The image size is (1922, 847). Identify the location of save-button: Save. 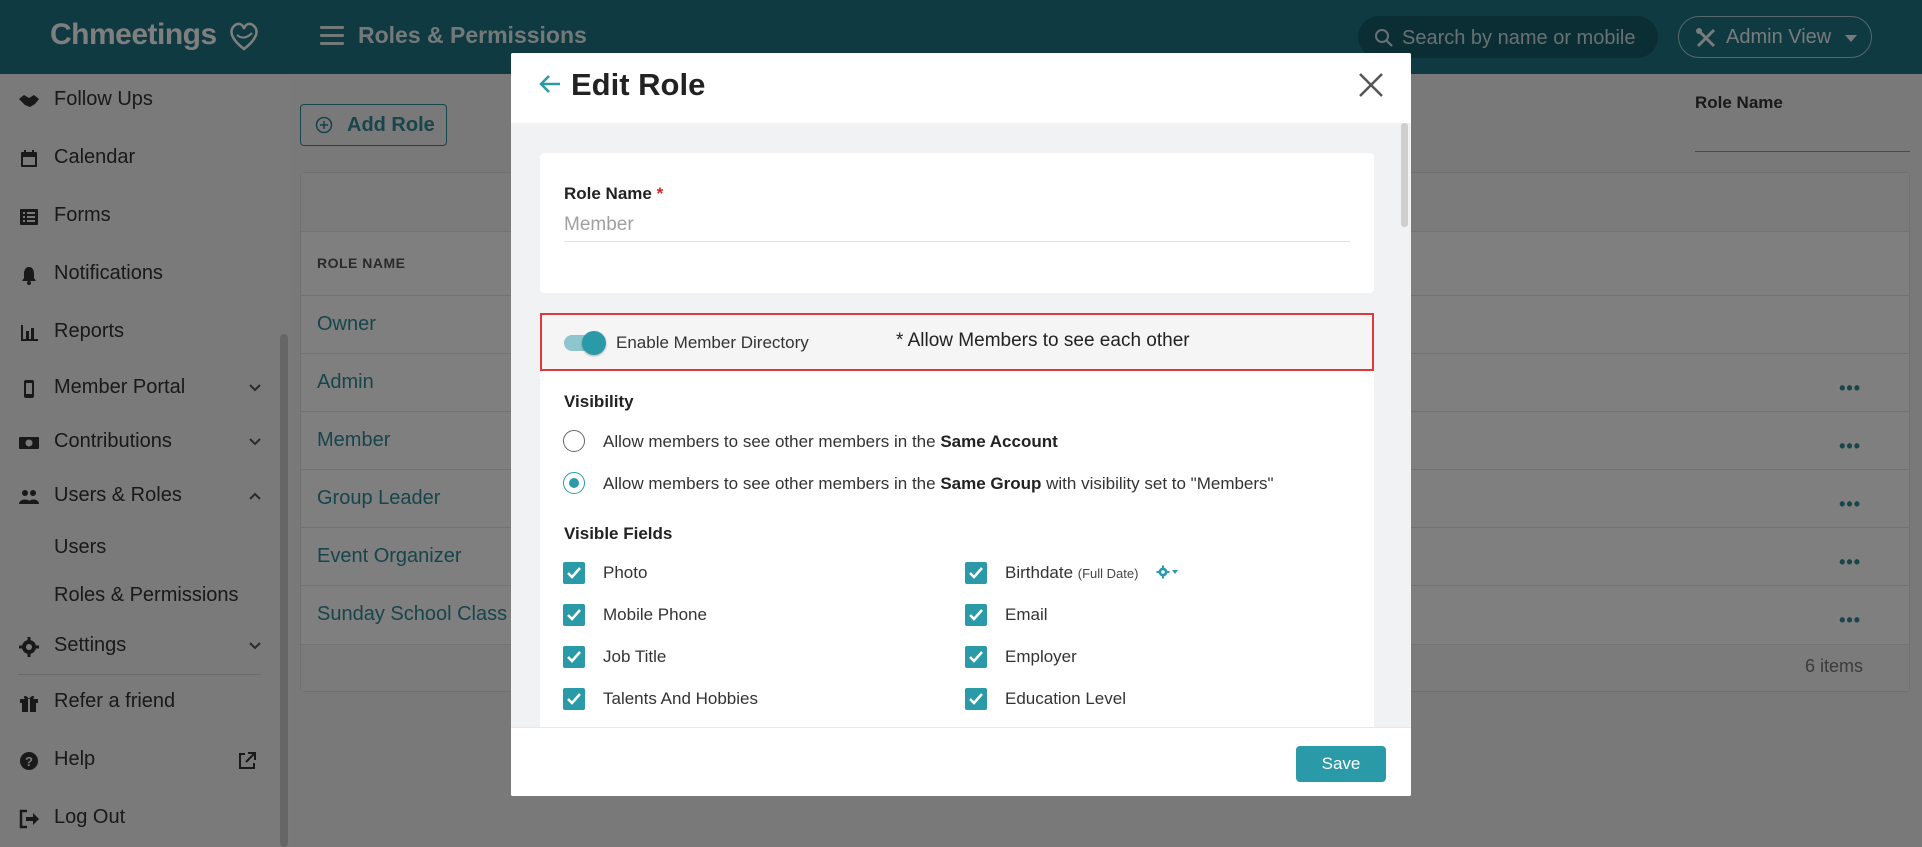
(1341, 764).